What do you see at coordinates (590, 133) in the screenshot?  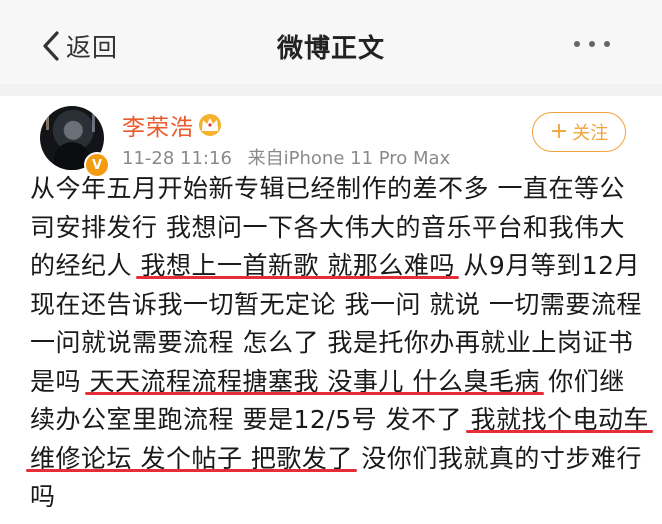 I see `follow-label: 关注` at bounding box center [590, 133].